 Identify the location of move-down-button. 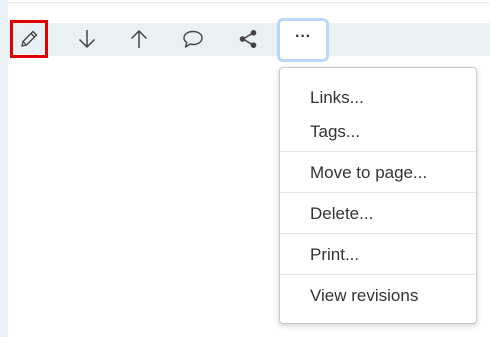
(87, 39).